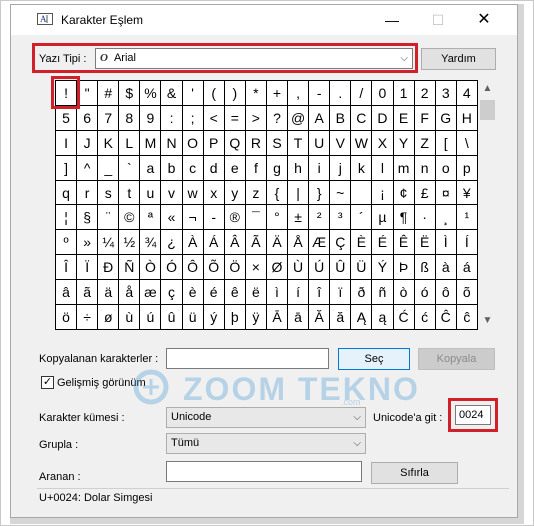 The image size is (534, 526). Describe the element at coordinates (88, 143) in the screenshot. I see `character-cell: J` at that location.